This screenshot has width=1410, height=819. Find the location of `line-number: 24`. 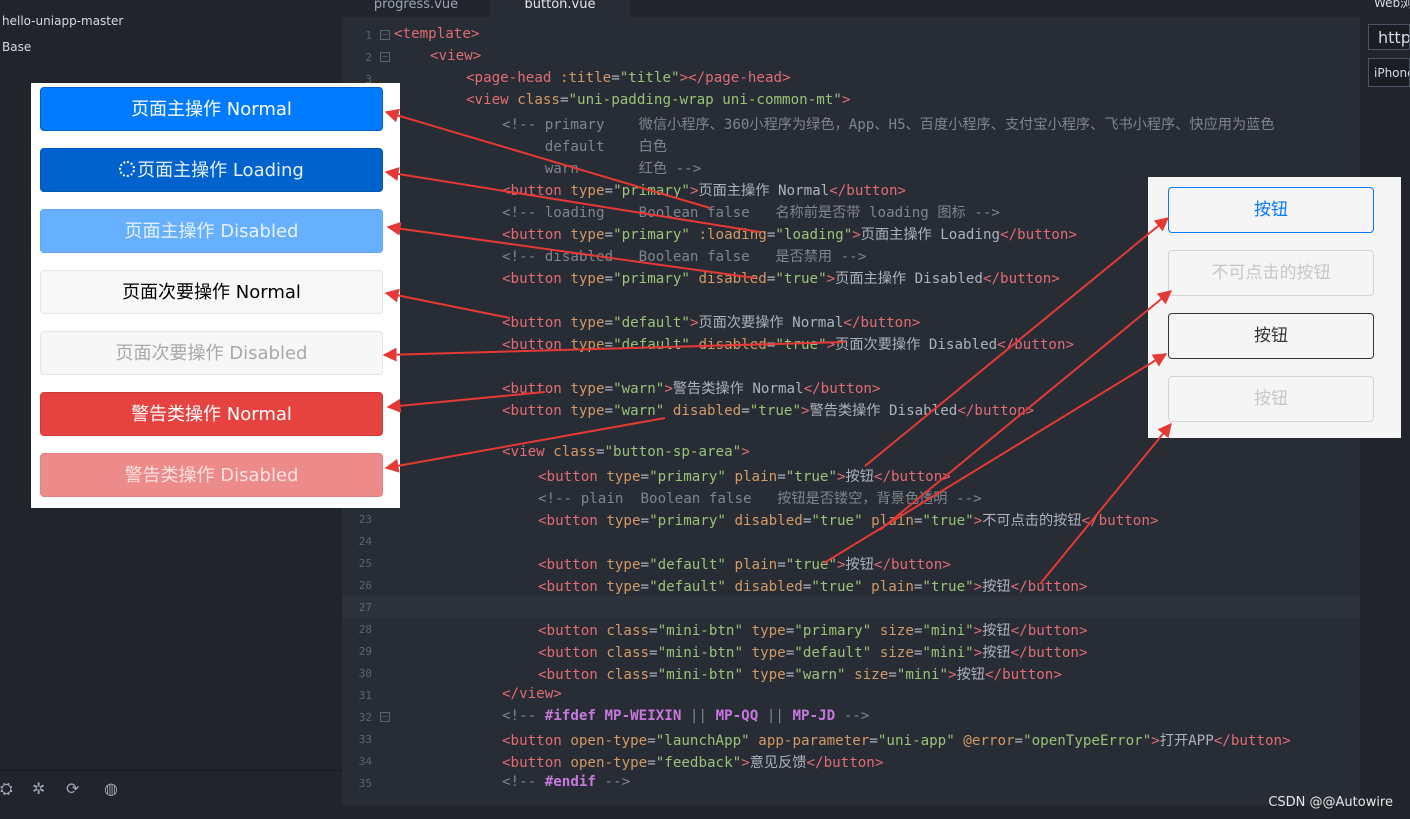

line-number: 24 is located at coordinates (365, 541).